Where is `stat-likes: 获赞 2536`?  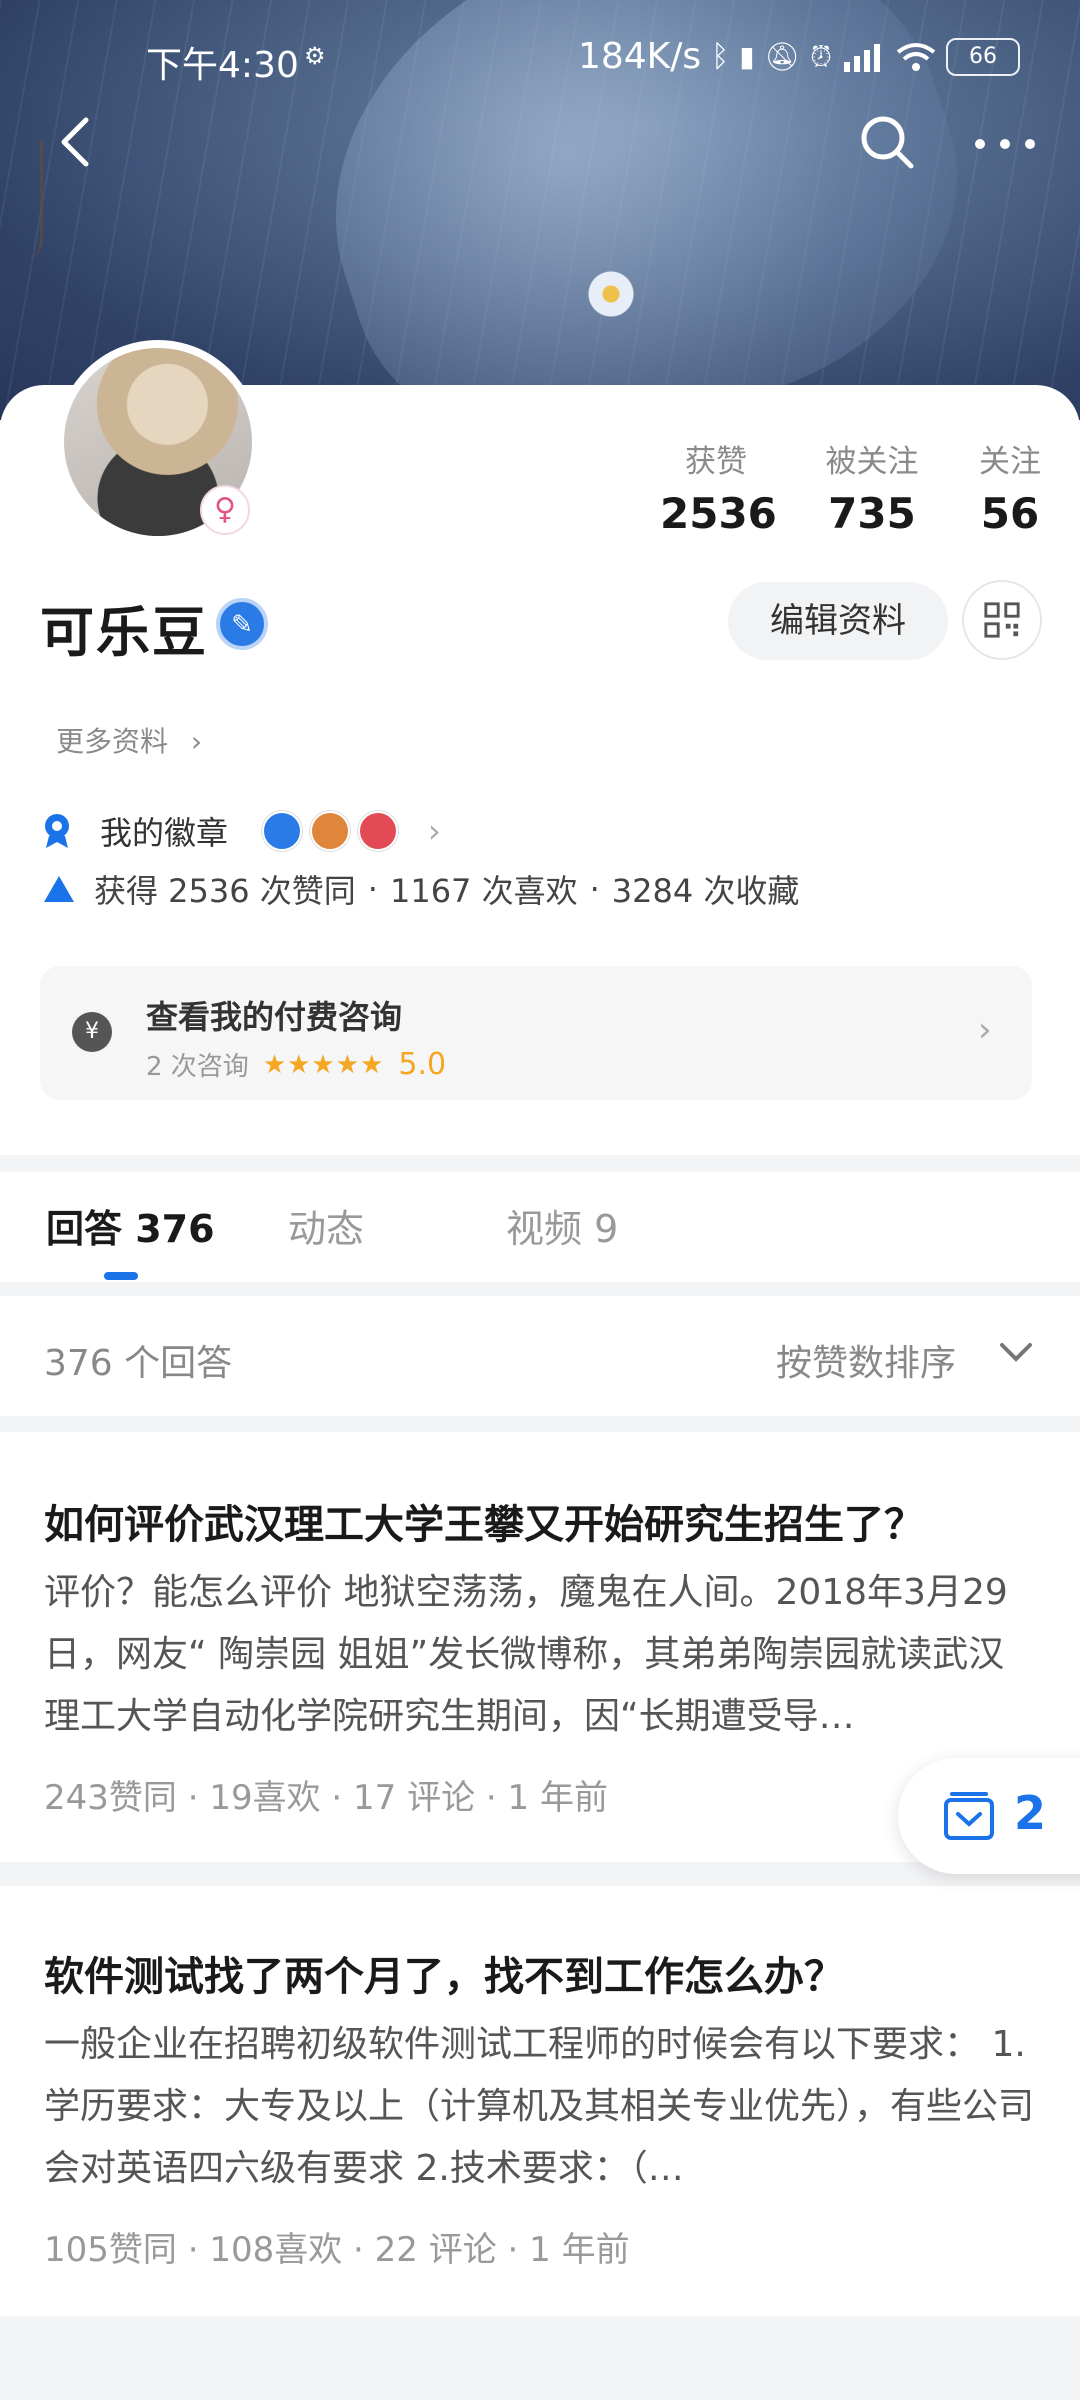
stat-likes: 获赞 2536 is located at coordinates (718, 487).